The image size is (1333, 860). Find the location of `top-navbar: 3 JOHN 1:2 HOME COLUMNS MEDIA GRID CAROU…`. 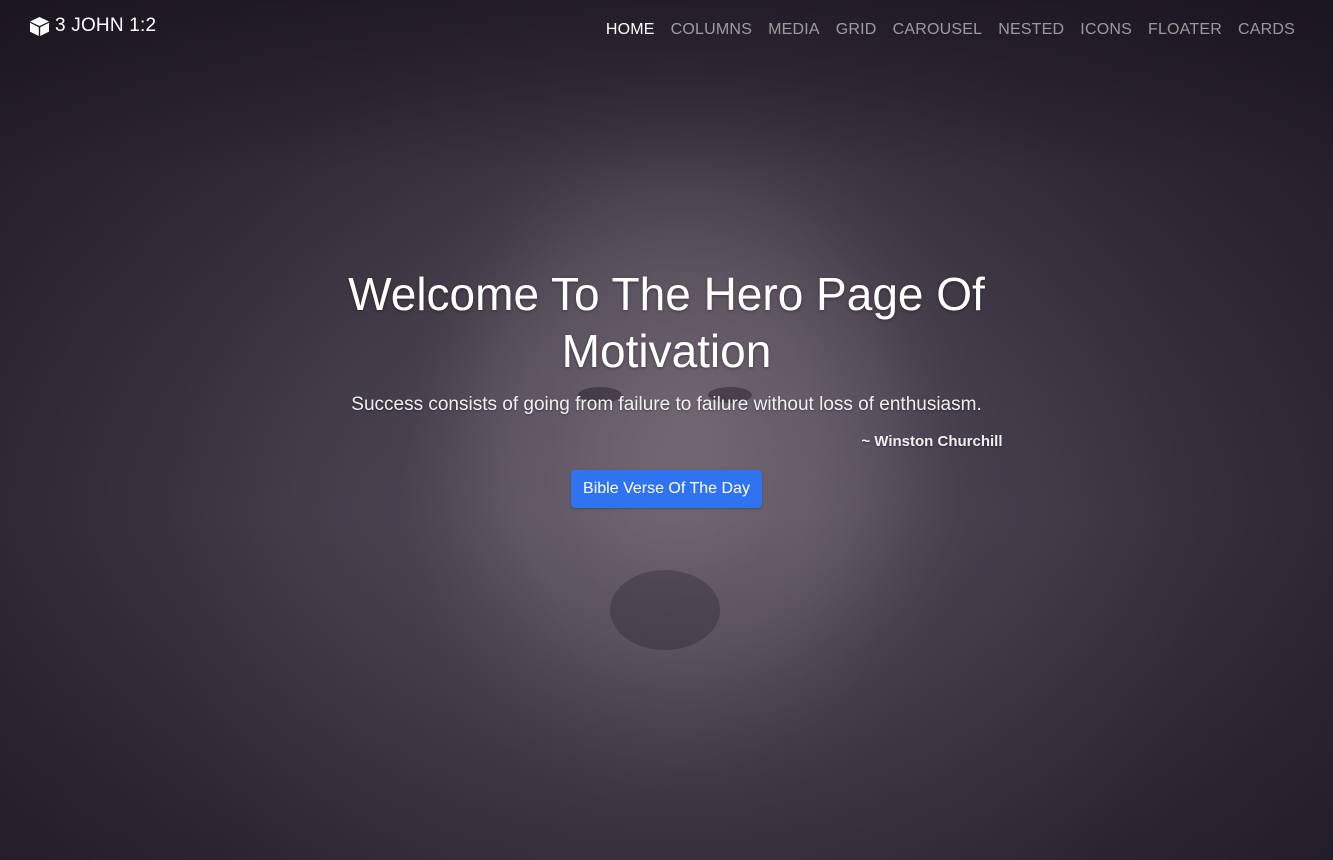

top-navbar: 3 JOHN 1:2 HOME COLUMNS MEDIA GRID CAROU… is located at coordinates (666, 29).